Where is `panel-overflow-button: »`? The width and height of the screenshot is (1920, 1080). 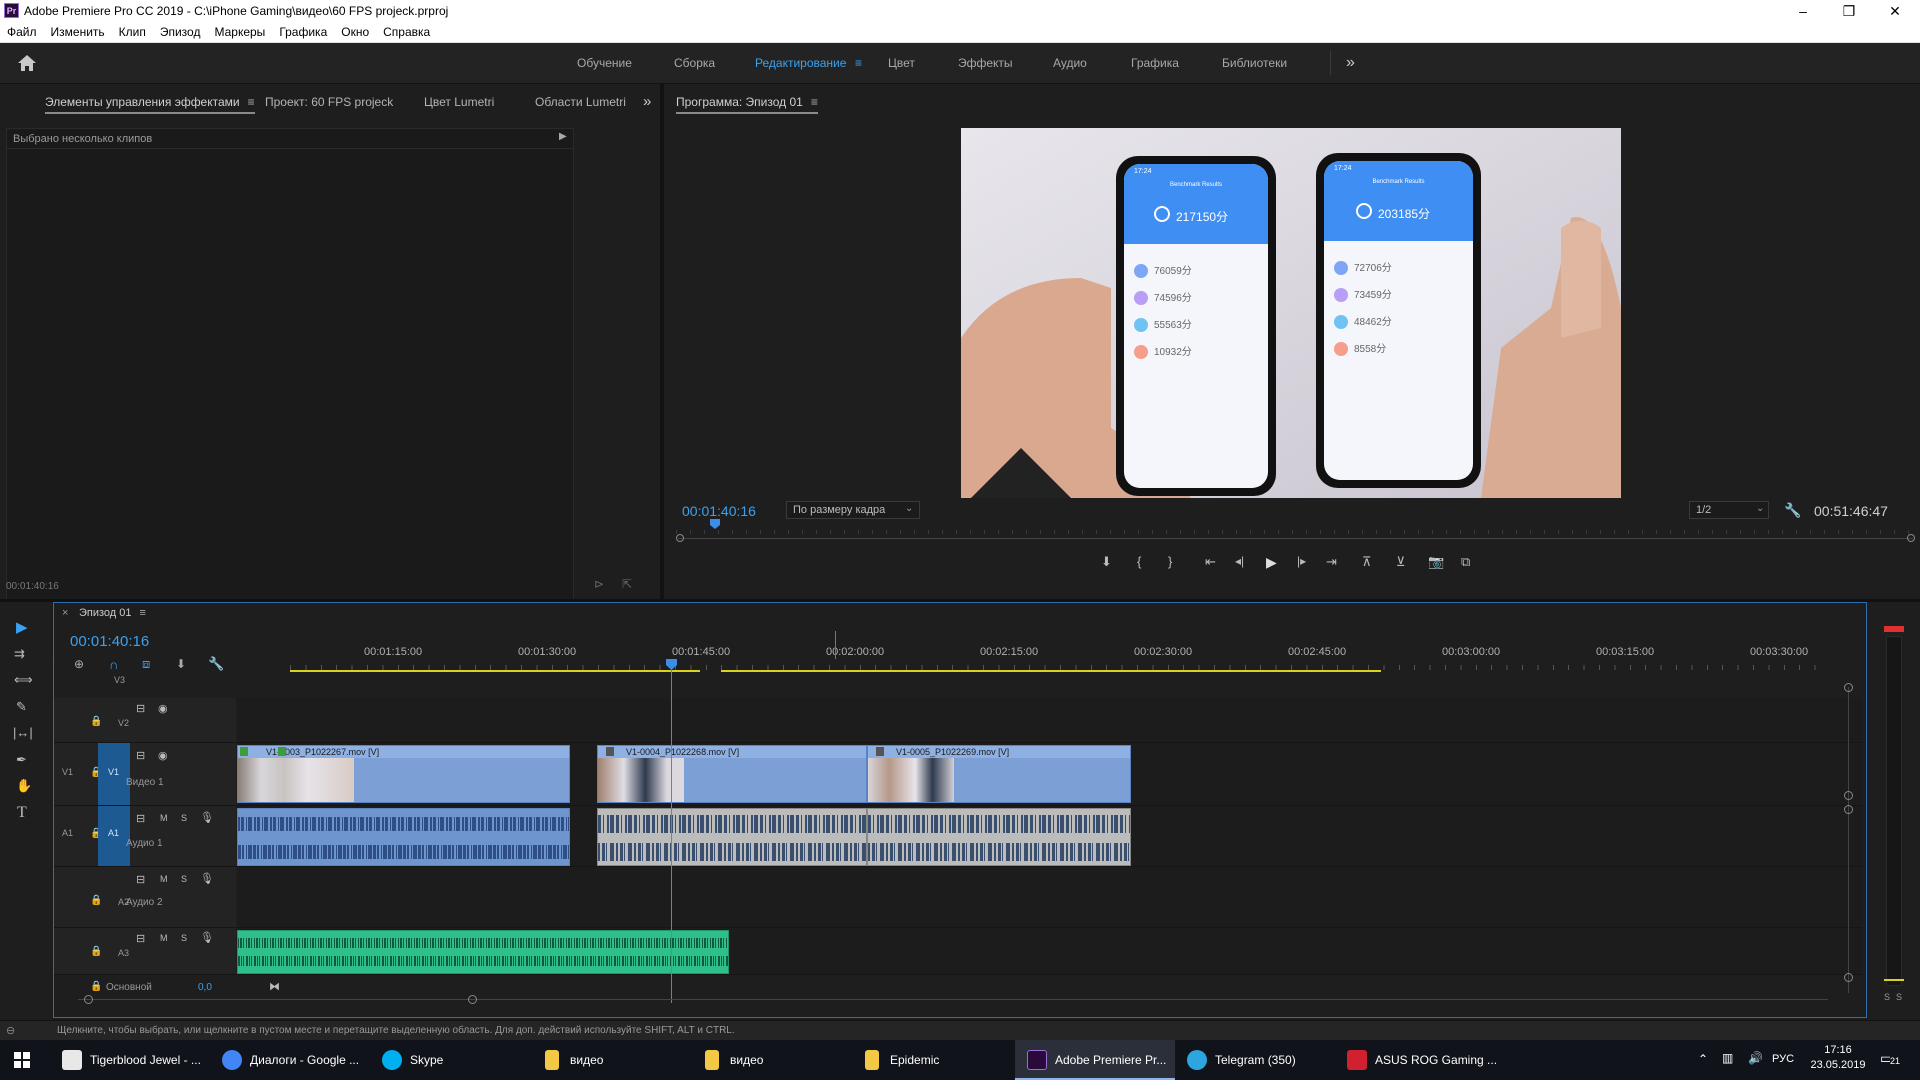
panel-overflow-button: » is located at coordinates (647, 102).